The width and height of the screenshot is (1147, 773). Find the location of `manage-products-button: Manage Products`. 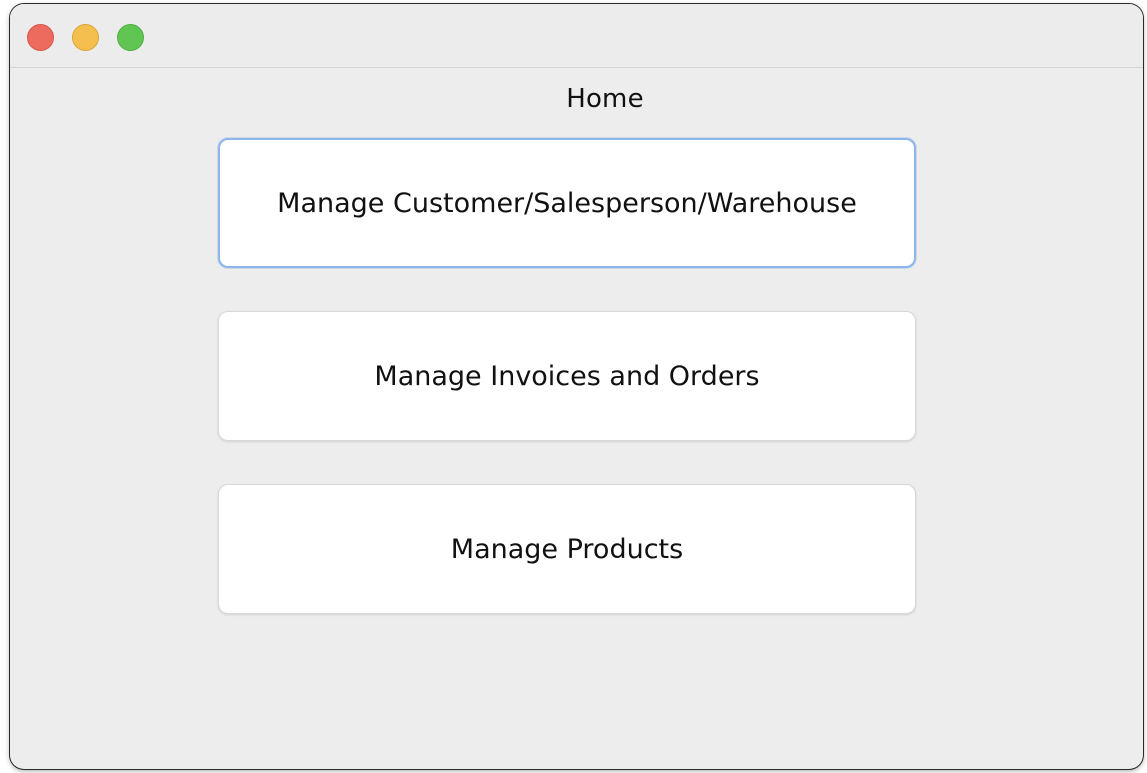

manage-products-button: Manage Products is located at coordinates (567, 549).